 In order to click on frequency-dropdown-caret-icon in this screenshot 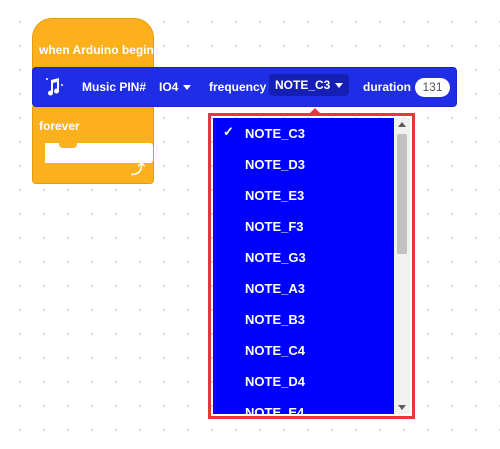, I will do `click(339, 86)`.